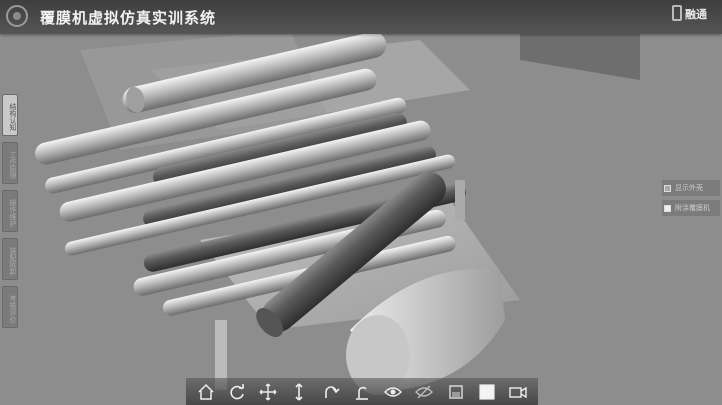  I want to click on window-icon, so click(456, 391).